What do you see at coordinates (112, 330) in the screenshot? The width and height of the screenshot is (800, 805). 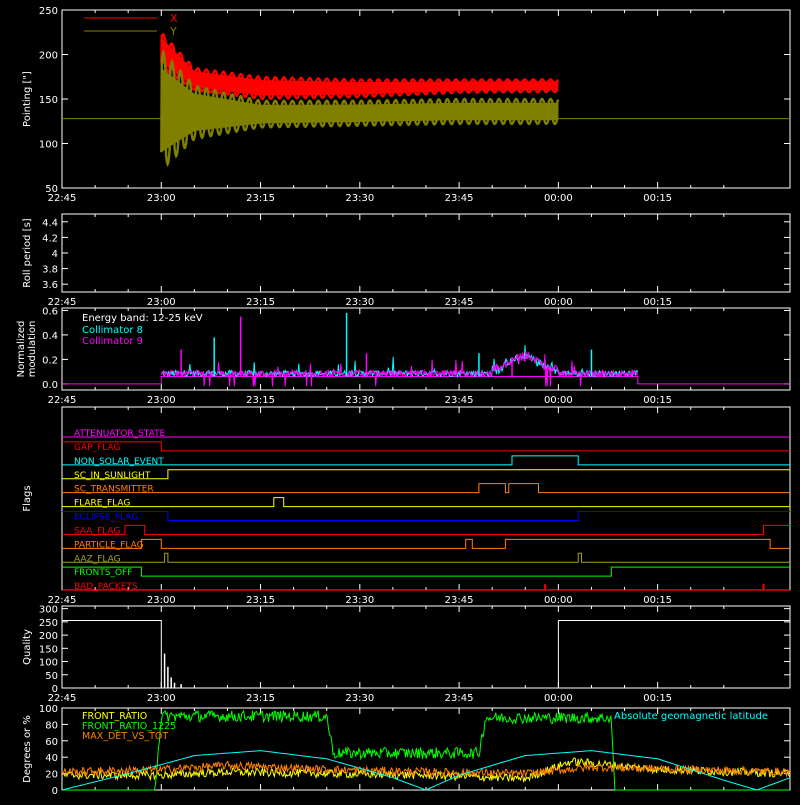 I see `legend-label: Collimator 8` at bounding box center [112, 330].